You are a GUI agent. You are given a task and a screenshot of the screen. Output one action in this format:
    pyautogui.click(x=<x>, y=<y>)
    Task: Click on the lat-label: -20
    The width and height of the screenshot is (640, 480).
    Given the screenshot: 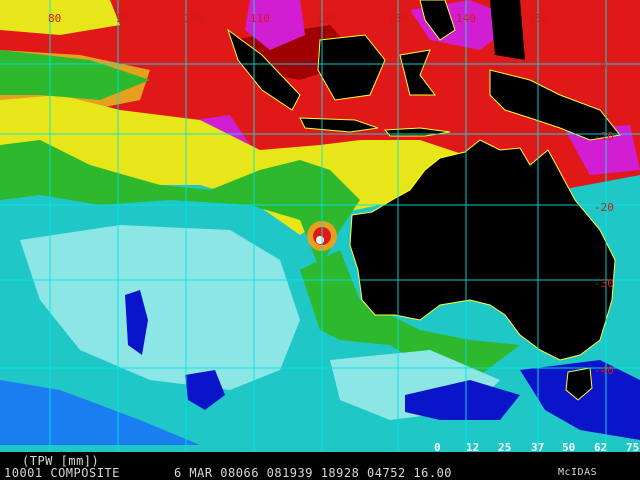 What is the action you would take?
    pyautogui.click(x=604, y=207)
    